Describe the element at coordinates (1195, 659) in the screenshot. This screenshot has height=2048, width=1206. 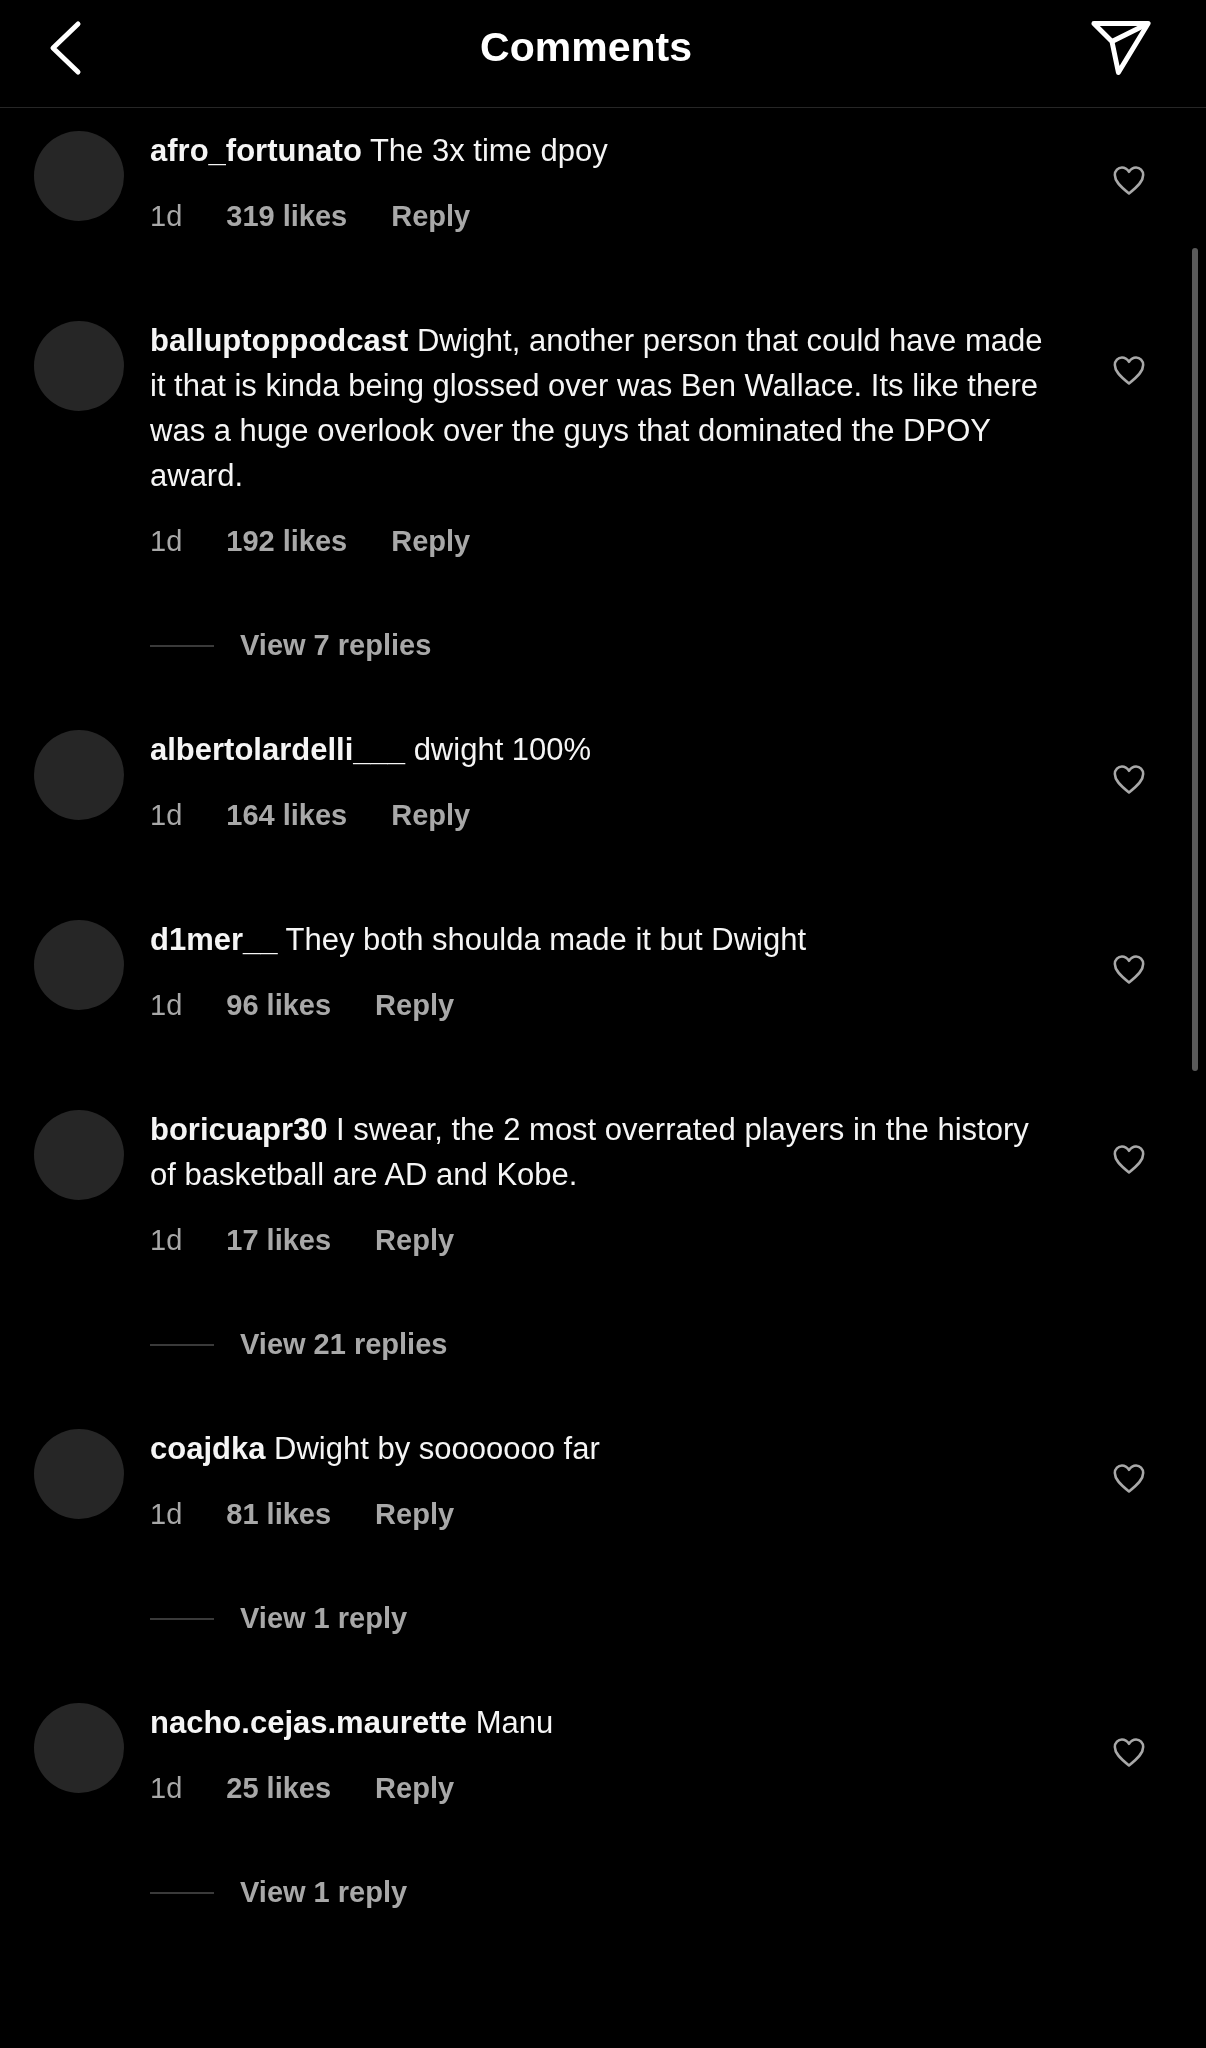
I see `scrollbar` at that location.